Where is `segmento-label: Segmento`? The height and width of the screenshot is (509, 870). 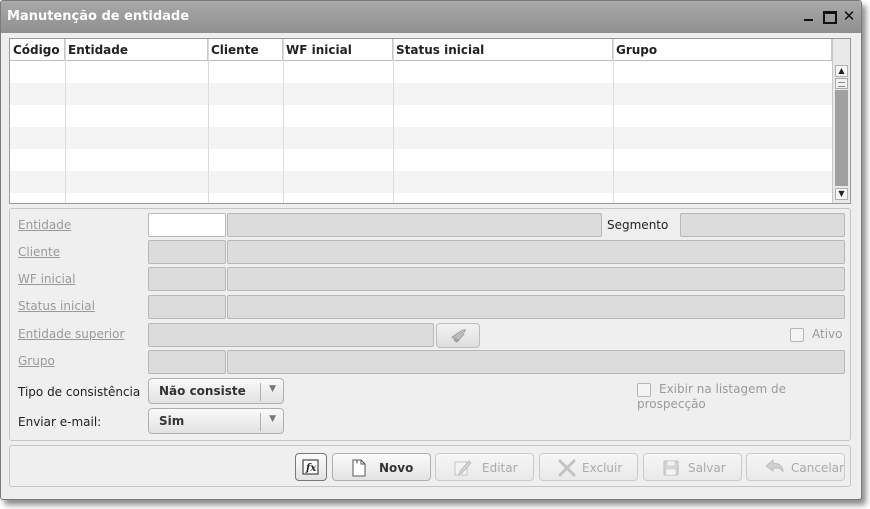
segmento-label: Segmento is located at coordinates (638, 225).